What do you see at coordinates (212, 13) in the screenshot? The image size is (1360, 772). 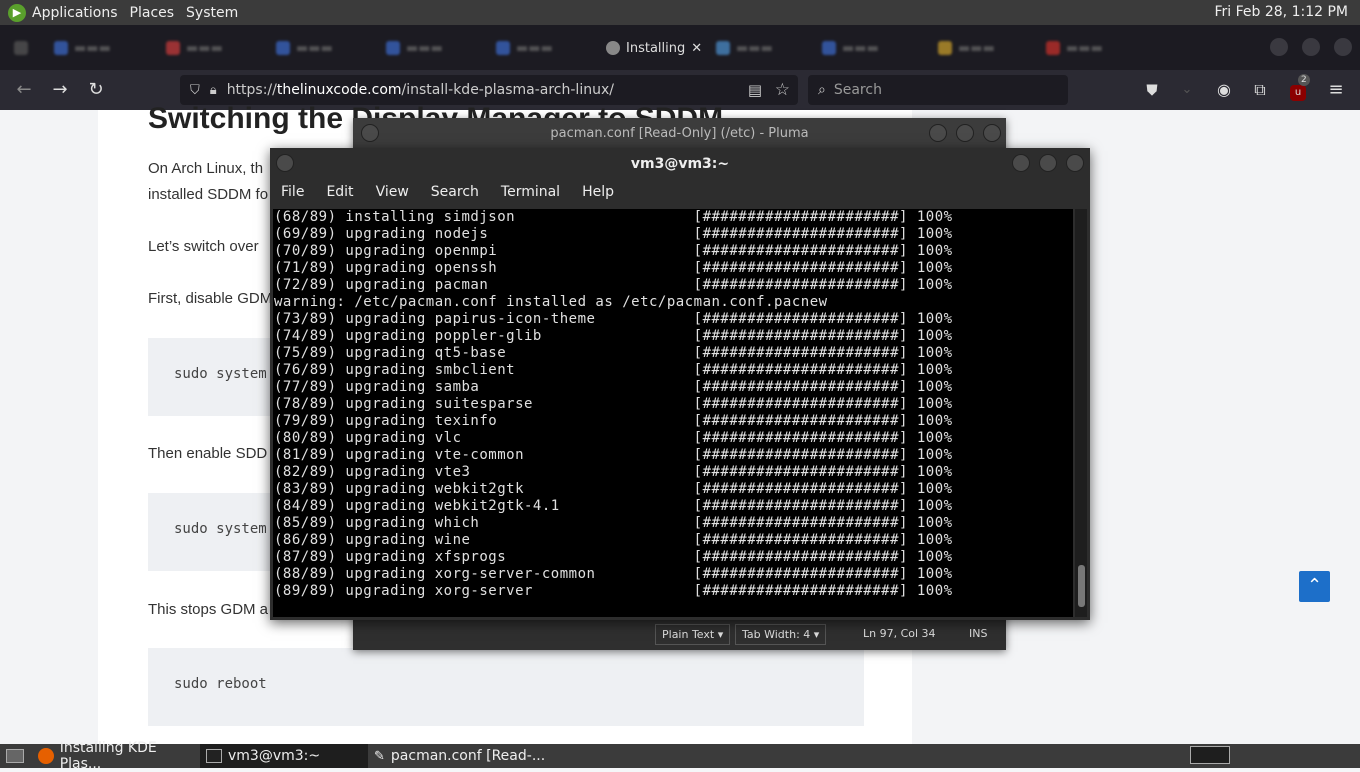 I see `system-menu: System` at bounding box center [212, 13].